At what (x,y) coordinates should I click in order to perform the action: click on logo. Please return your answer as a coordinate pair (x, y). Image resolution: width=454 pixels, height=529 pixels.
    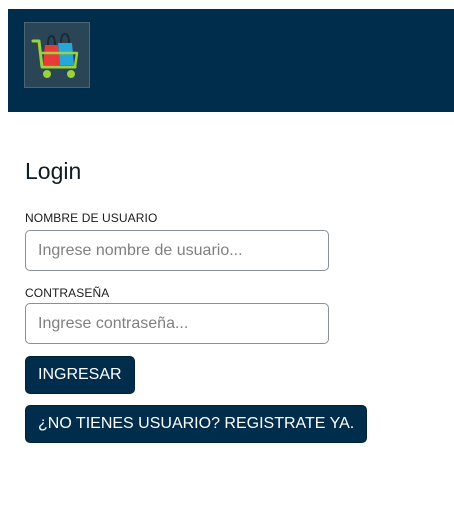
    Looking at the image, I should click on (57, 55).